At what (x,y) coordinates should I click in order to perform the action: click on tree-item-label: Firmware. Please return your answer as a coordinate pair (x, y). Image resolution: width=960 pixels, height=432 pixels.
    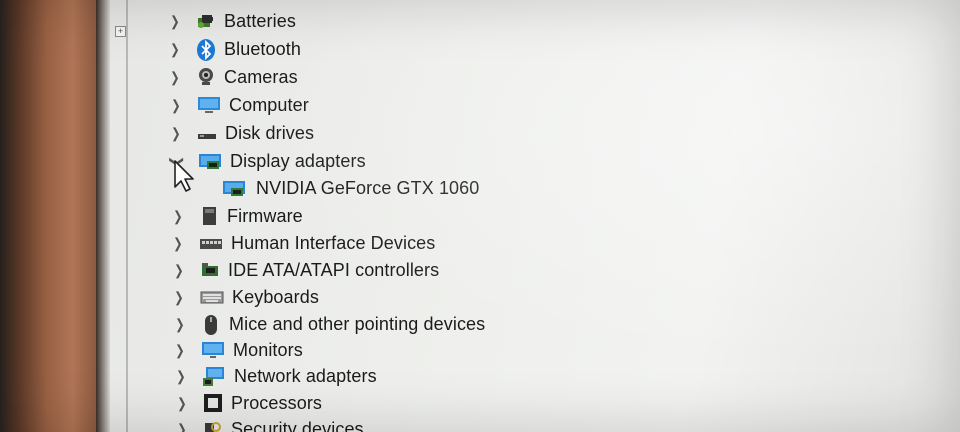
    Looking at the image, I should click on (265, 215).